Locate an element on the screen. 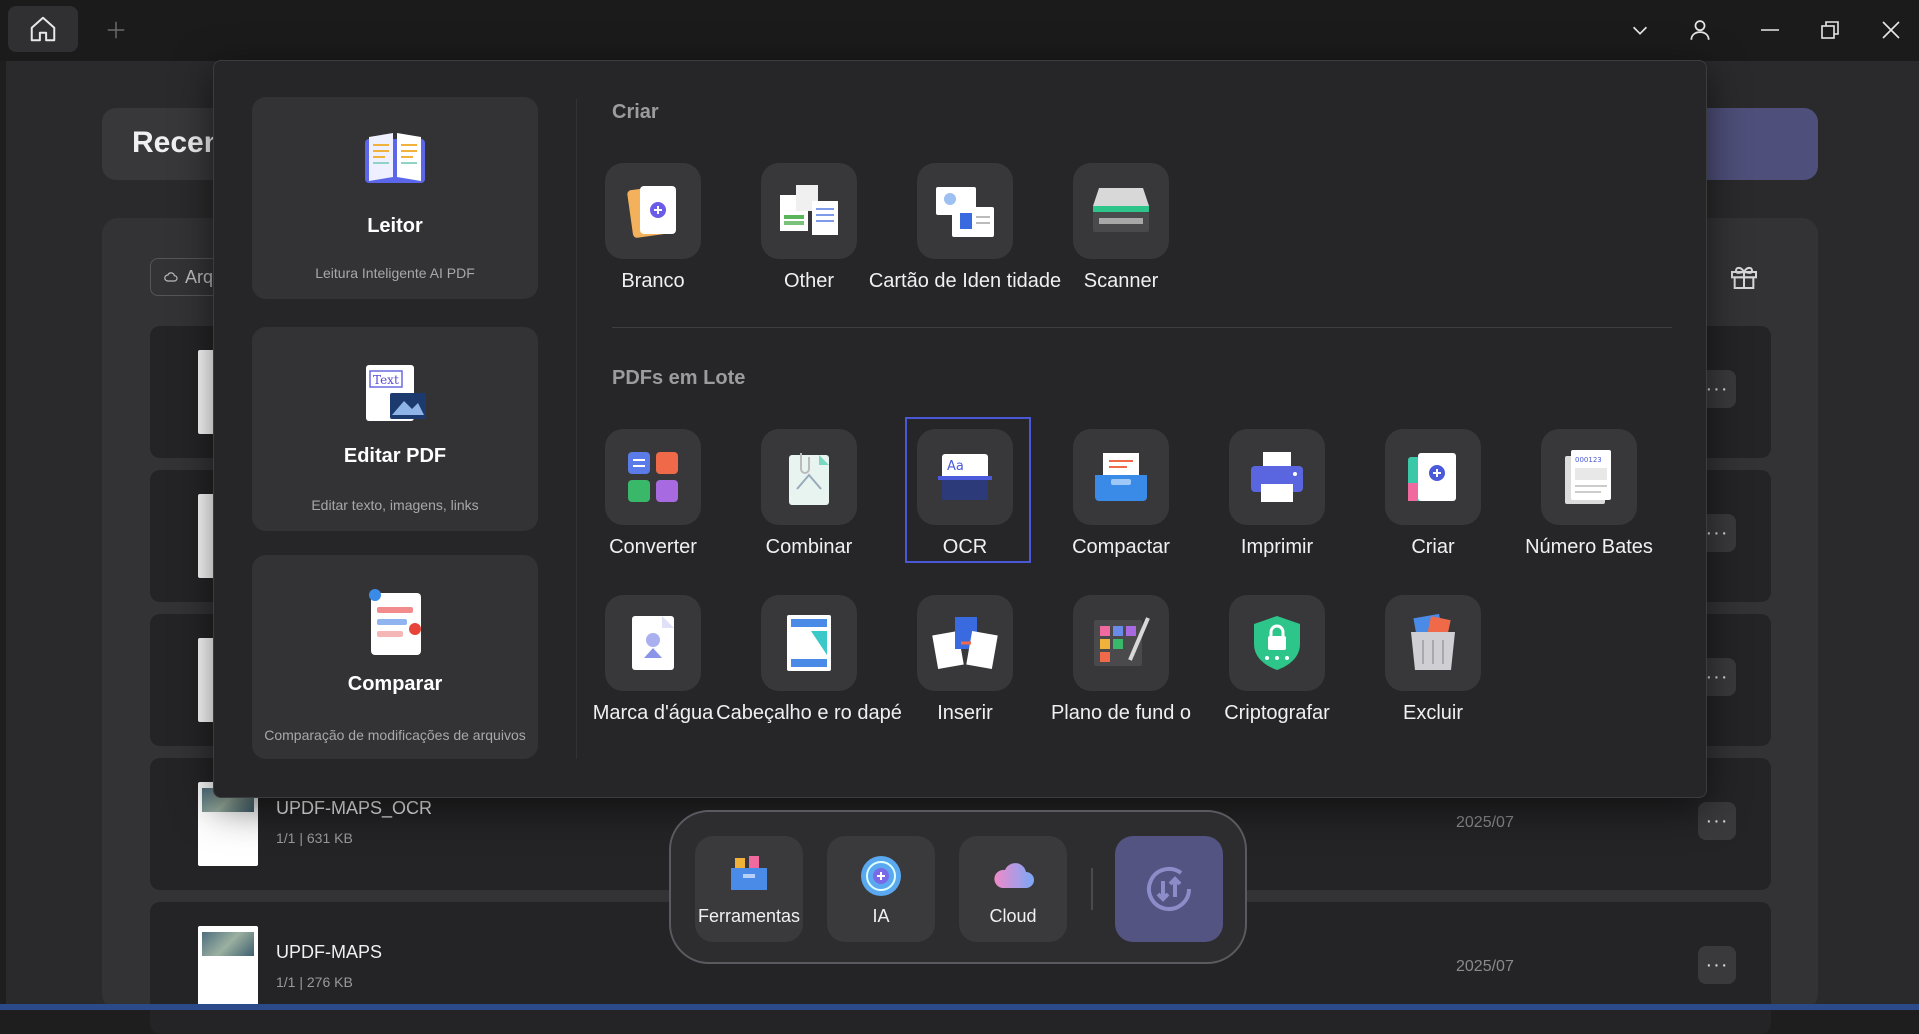 The width and height of the screenshot is (1919, 1034). user-icon is located at coordinates (1700, 30).